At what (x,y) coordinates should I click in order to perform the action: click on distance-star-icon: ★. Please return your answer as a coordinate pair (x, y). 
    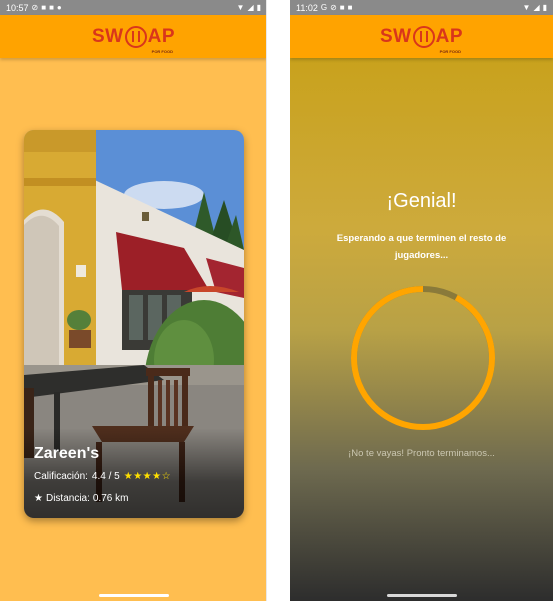
    Looking at the image, I should click on (38, 498).